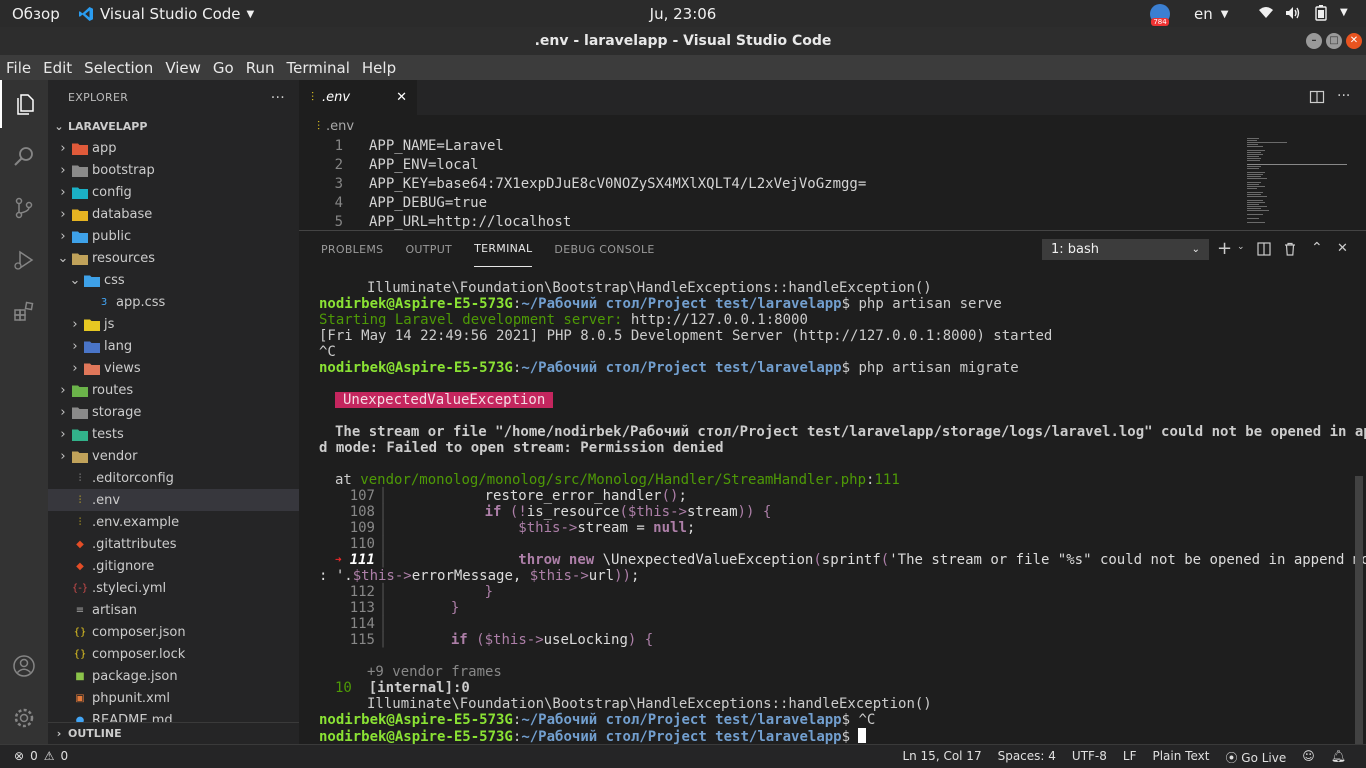  What do you see at coordinates (173, 500) in the screenshot?
I see `tree-item: ⫶ .env` at bounding box center [173, 500].